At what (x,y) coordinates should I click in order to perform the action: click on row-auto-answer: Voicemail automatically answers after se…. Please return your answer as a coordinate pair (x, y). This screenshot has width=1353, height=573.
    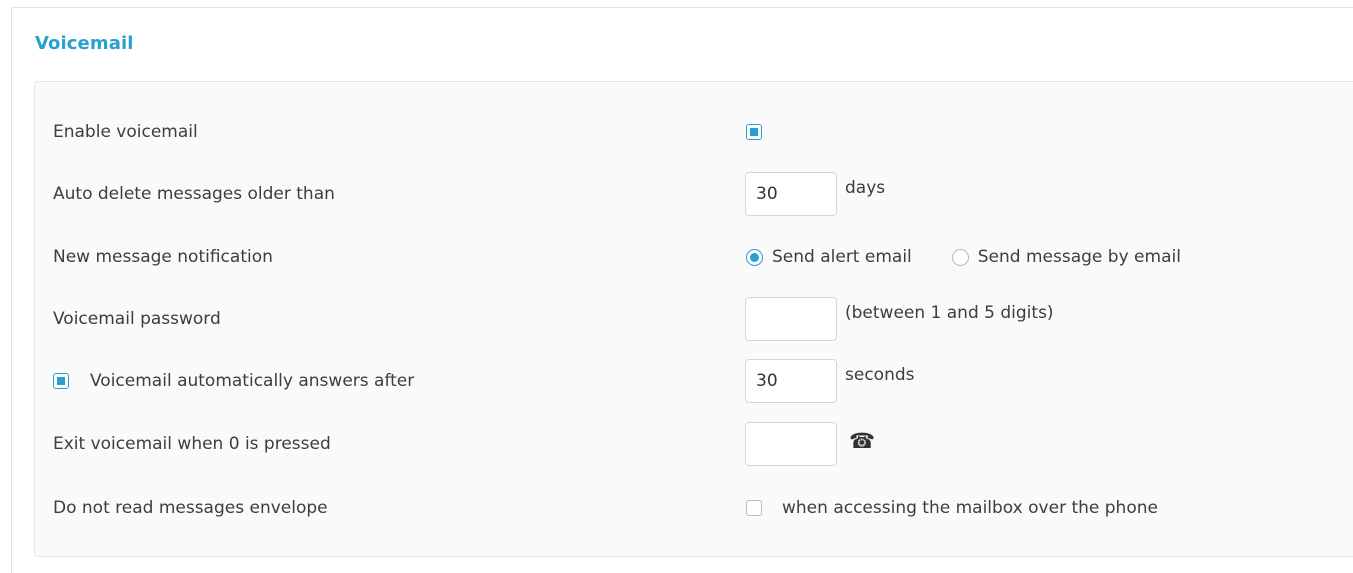
    Looking at the image, I should click on (676, 381).